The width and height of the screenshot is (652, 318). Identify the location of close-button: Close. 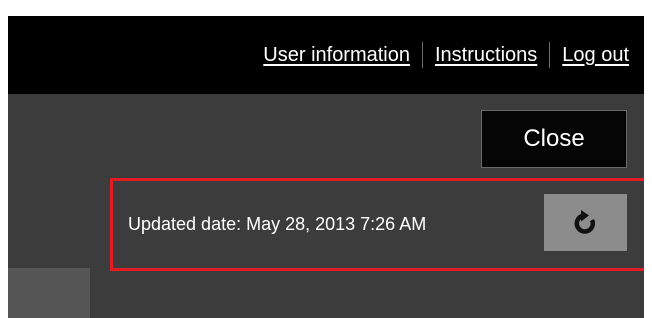
(554, 139).